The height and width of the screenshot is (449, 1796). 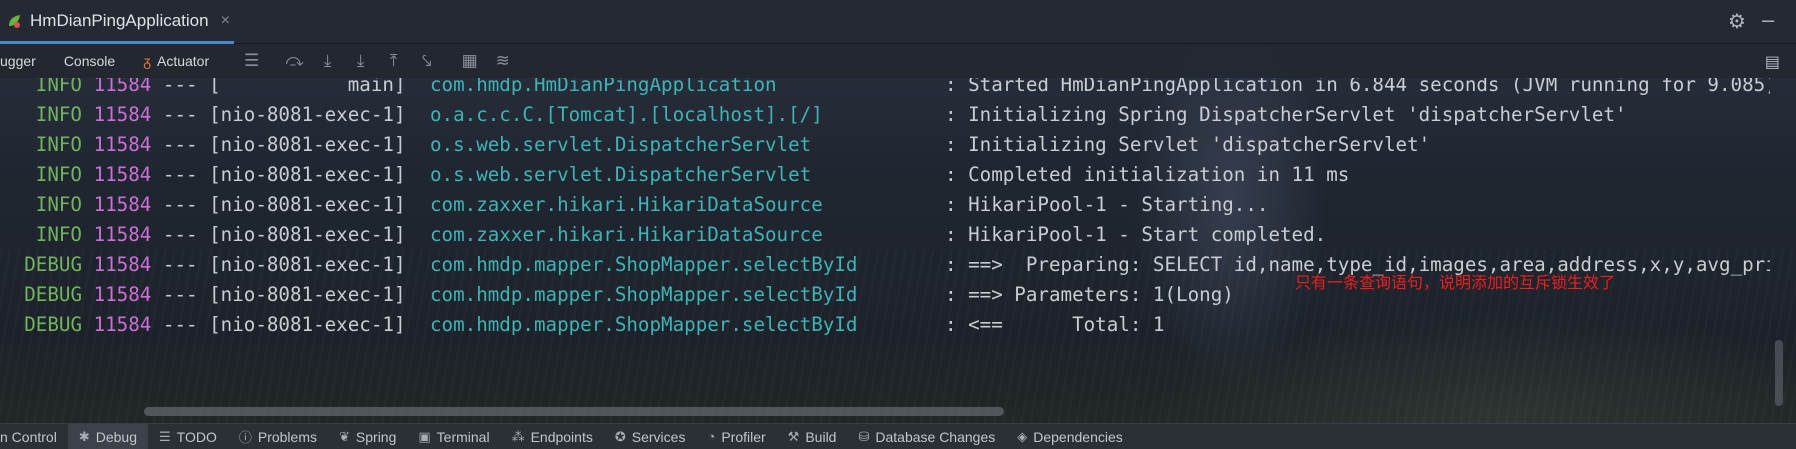 I want to click on tool-build: ⚒ Build, so click(x=812, y=436).